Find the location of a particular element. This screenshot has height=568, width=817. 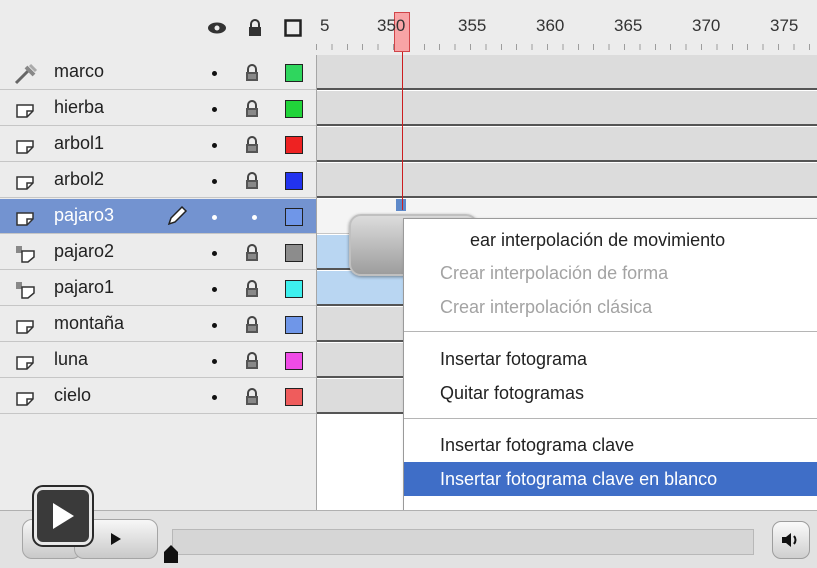

scrub-handle is located at coordinates (171, 554).